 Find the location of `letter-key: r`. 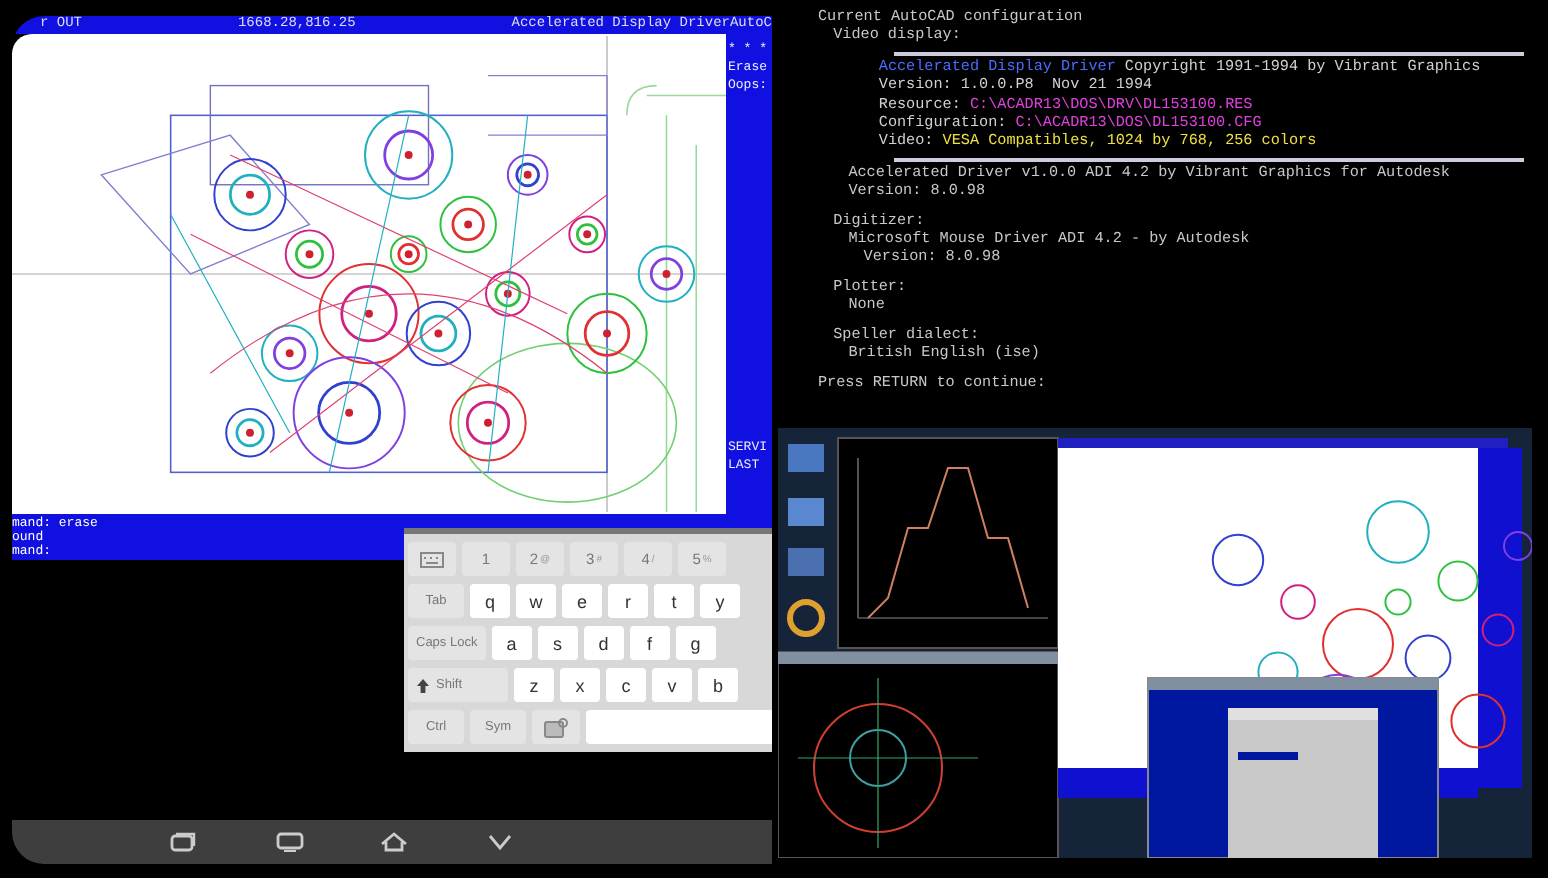

letter-key: r is located at coordinates (628, 601).